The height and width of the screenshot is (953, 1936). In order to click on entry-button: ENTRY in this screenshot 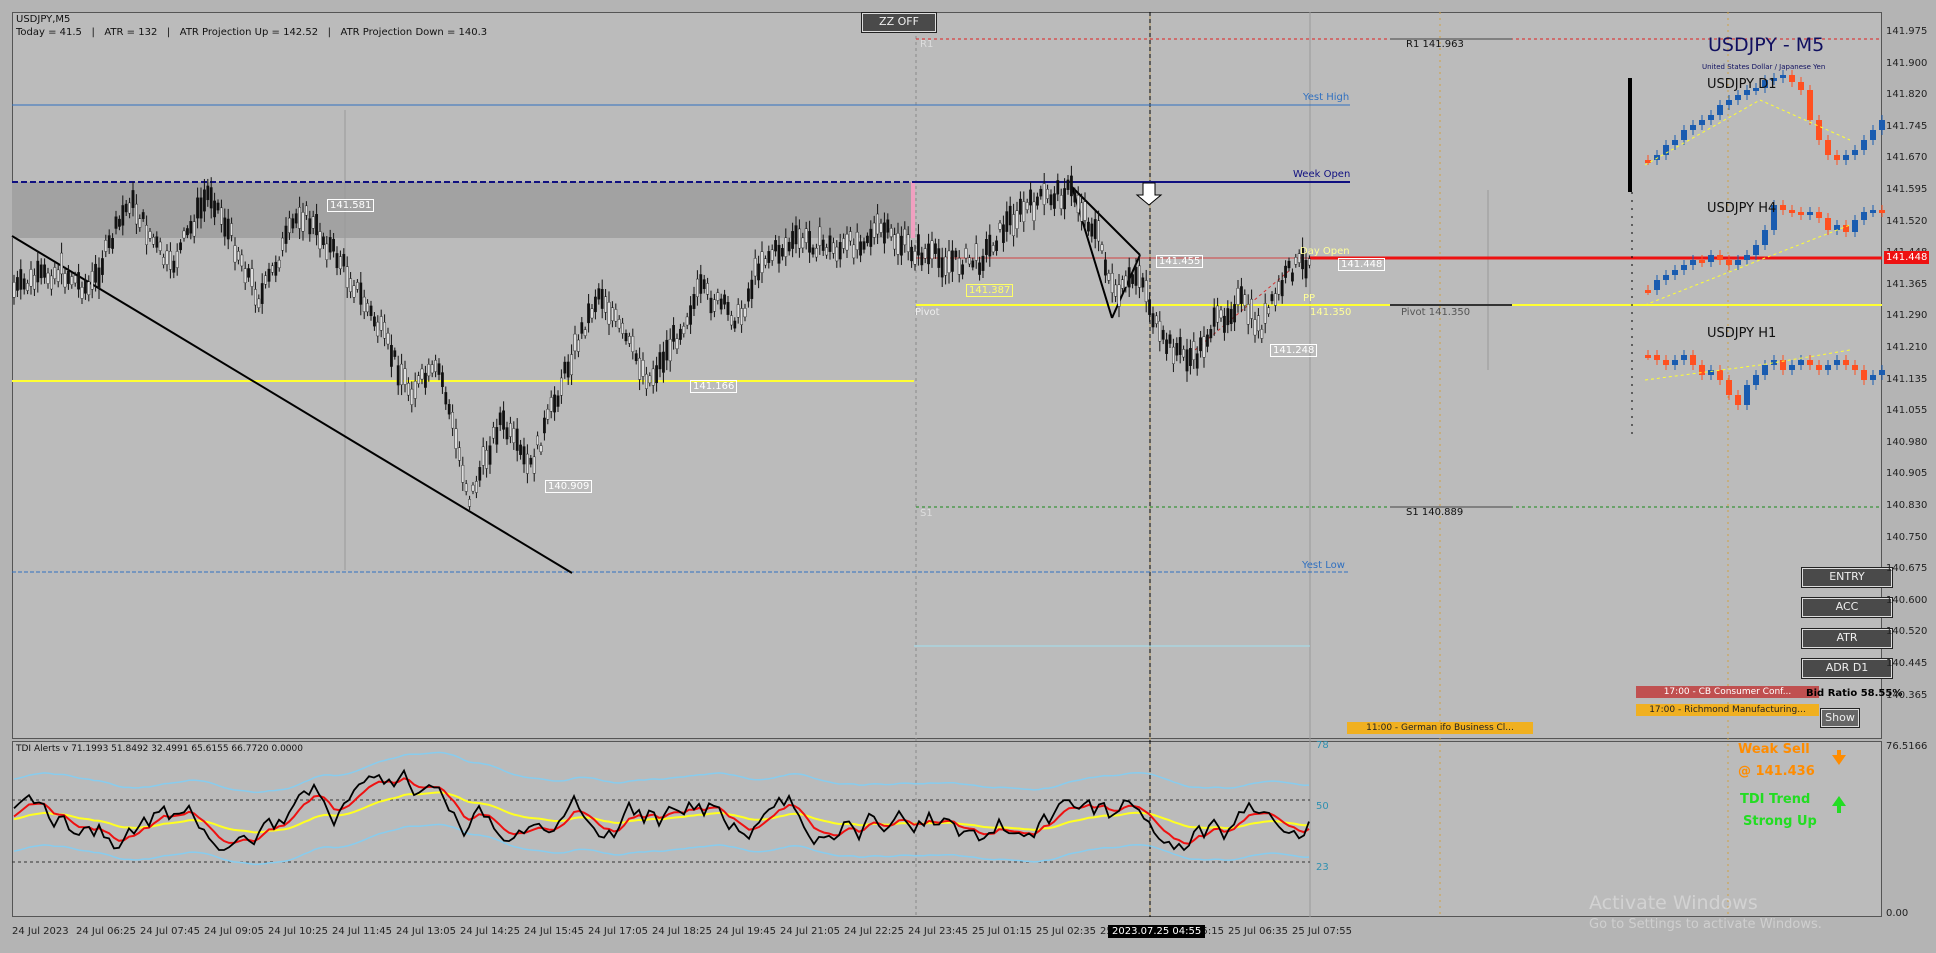, I will do `click(1847, 577)`.